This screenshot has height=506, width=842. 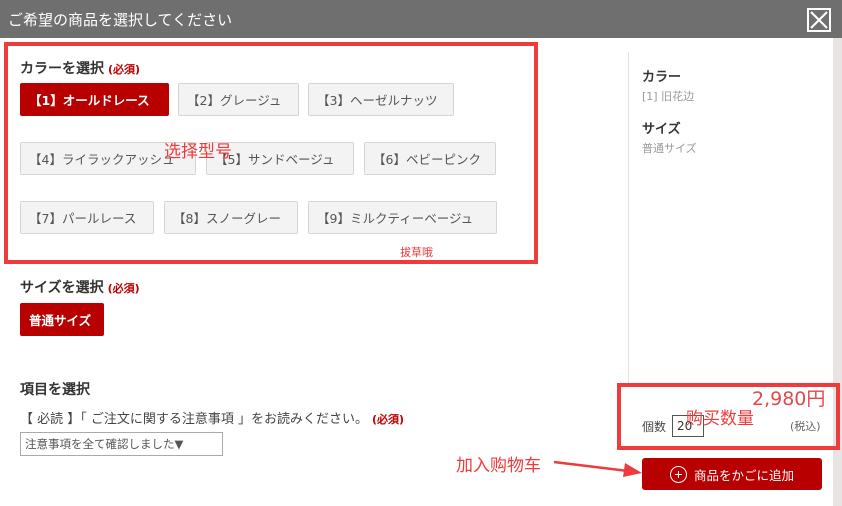 What do you see at coordinates (661, 129) in the screenshot?
I see `summary-size-label: サイズ` at bounding box center [661, 129].